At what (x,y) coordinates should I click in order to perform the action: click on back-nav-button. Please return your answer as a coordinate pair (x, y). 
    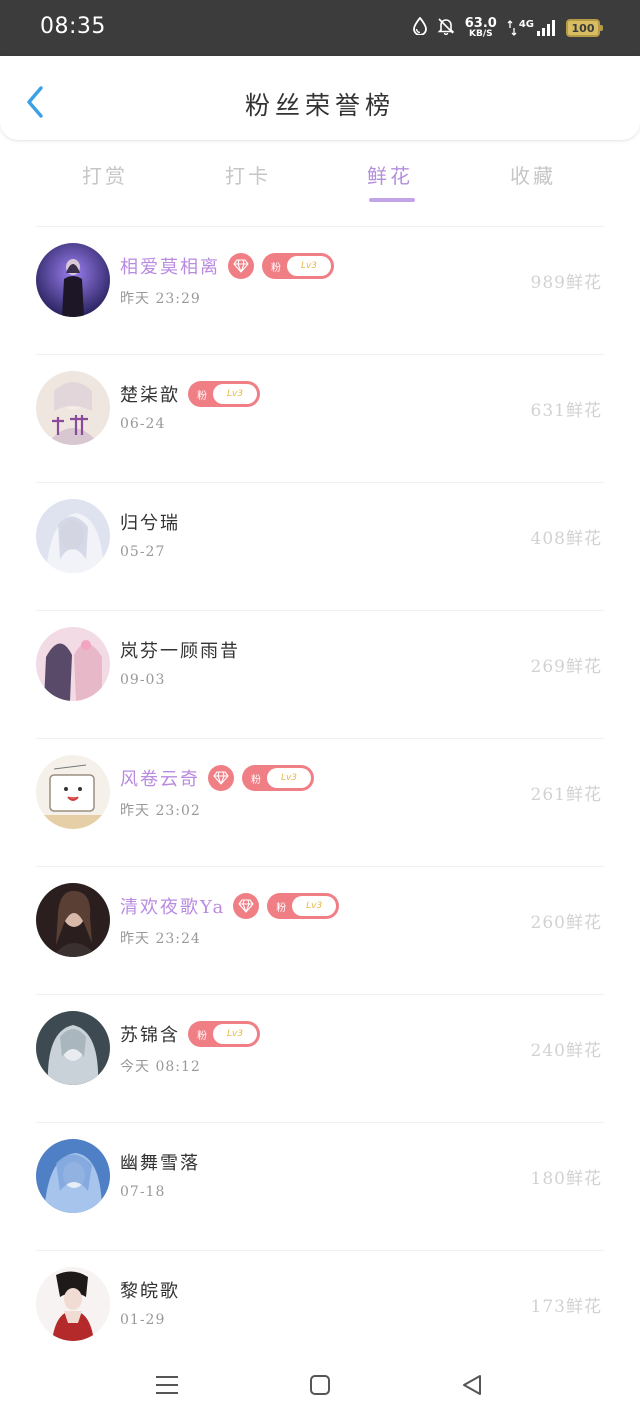
    Looking at the image, I should click on (472, 1385).